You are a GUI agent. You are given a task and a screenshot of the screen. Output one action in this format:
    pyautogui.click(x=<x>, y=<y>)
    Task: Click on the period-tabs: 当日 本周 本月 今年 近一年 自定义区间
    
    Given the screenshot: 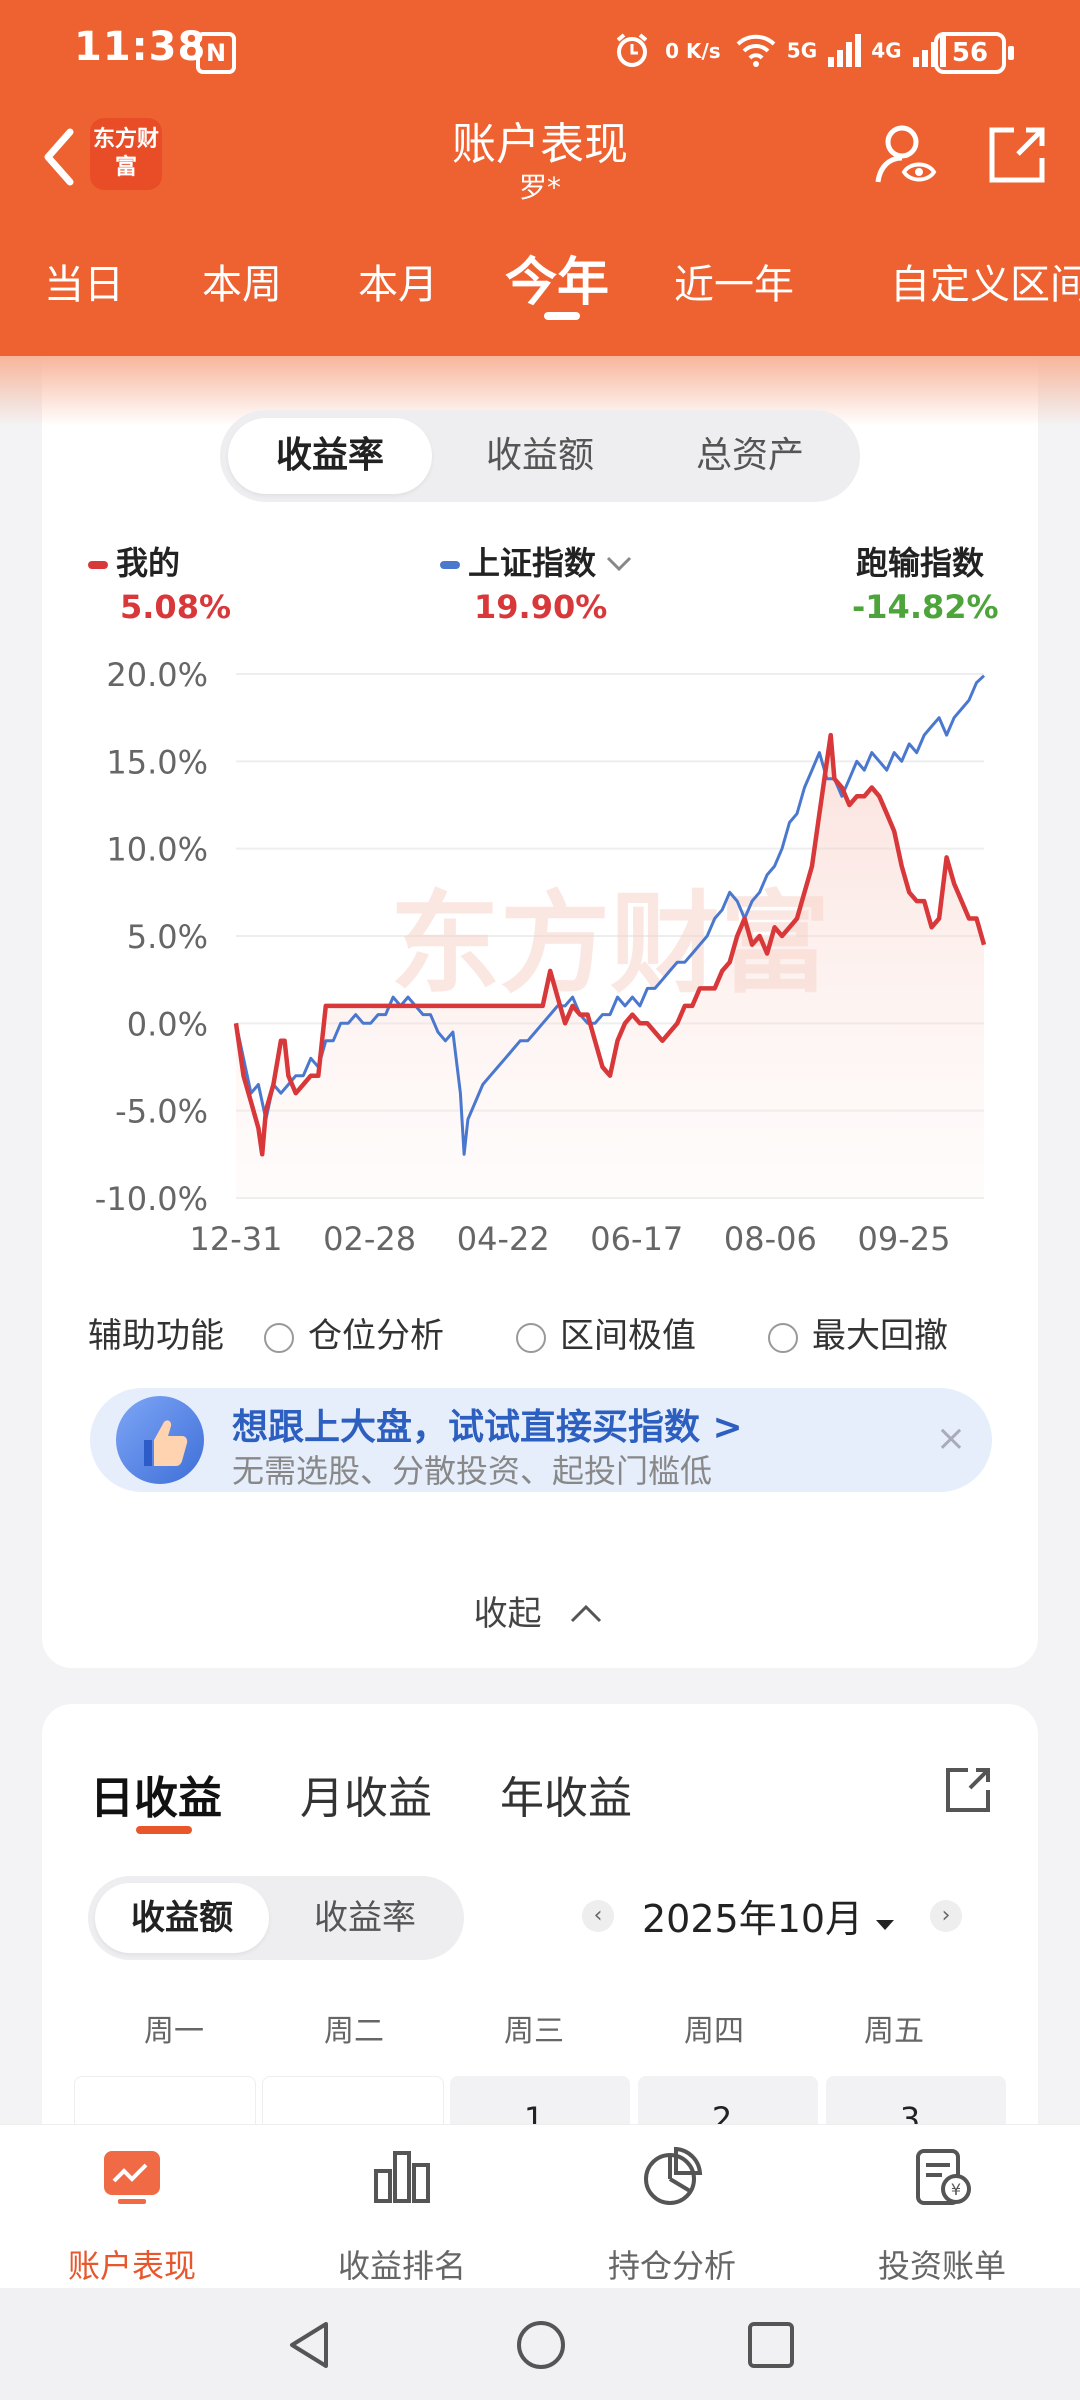 What is the action you would take?
    pyautogui.click(x=540, y=288)
    